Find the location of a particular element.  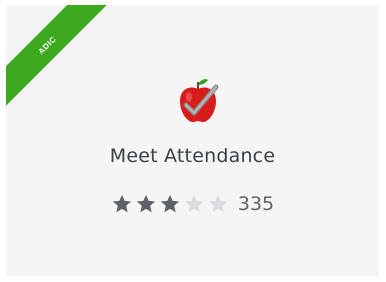

rating-row: 335 is located at coordinates (192, 204).